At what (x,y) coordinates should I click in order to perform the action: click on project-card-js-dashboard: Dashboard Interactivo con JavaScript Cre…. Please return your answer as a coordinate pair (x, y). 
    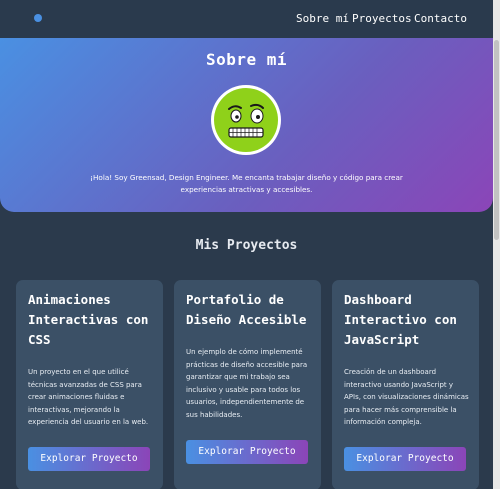
    Looking at the image, I should click on (405, 384).